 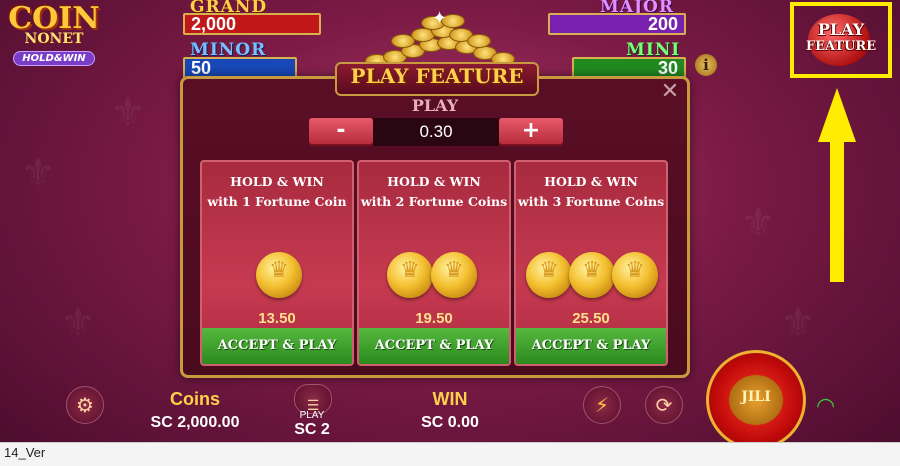 I want to click on spin-button: JILI, so click(x=756, y=400).